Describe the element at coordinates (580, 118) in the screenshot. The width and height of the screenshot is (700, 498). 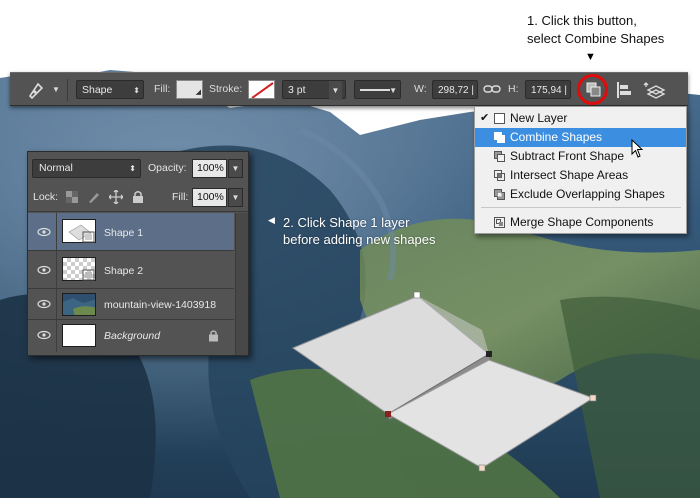
I see `menu-item-new-layer: ✔ New Layer` at that location.